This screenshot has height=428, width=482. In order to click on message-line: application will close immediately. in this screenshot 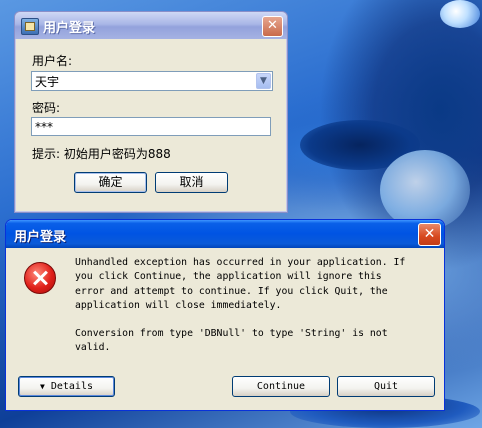, I will do `click(178, 305)`.